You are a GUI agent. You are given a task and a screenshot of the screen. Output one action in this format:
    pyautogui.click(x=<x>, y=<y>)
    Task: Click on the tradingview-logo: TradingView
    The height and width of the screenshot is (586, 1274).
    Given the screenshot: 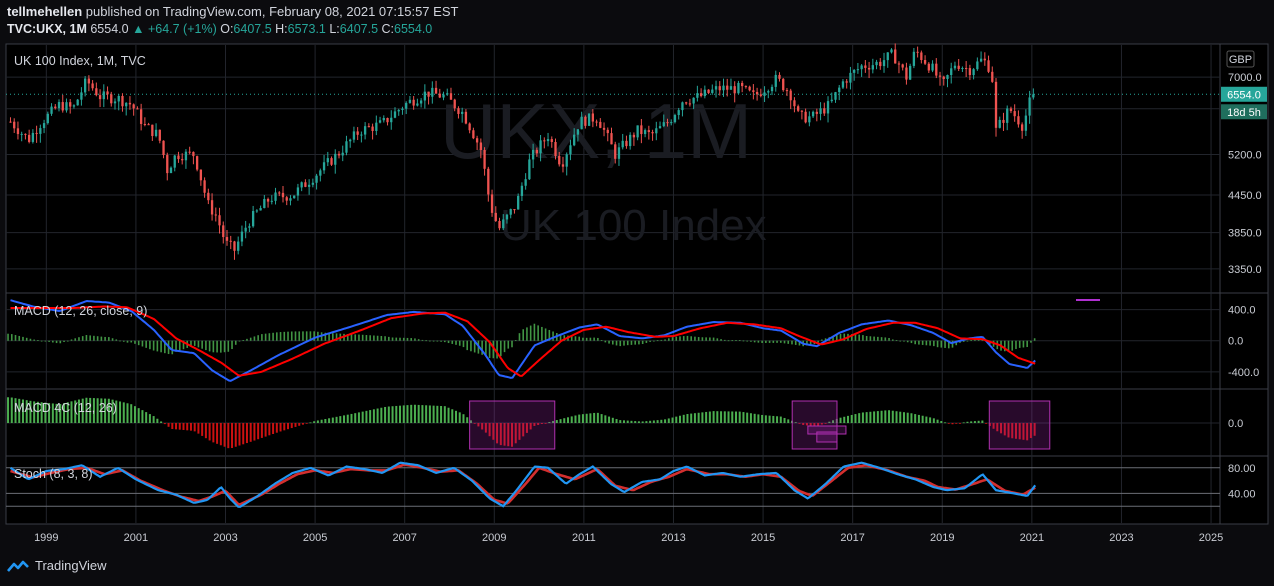 What is the action you would take?
    pyautogui.click(x=56, y=565)
    